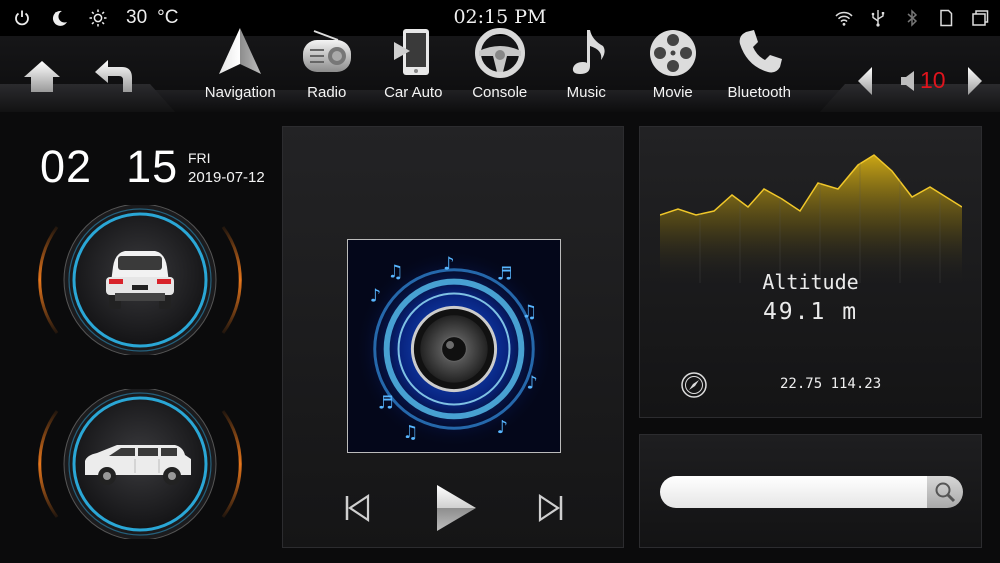  I want to click on car-auto-icon, so click(412, 52).